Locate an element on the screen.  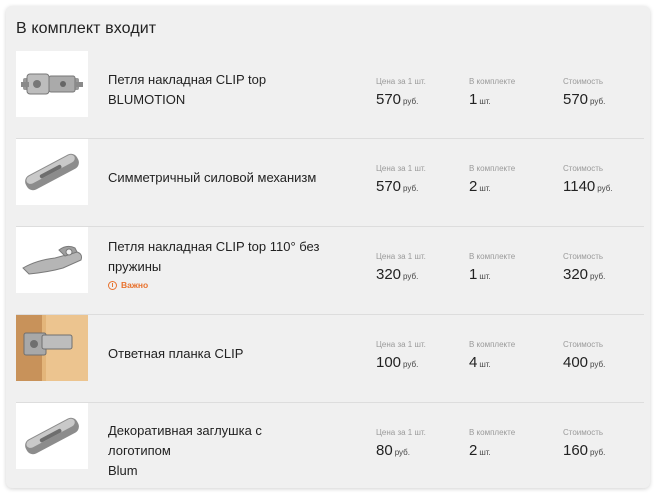
cost-value: 320 руб. is located at coordinates (584, 274).